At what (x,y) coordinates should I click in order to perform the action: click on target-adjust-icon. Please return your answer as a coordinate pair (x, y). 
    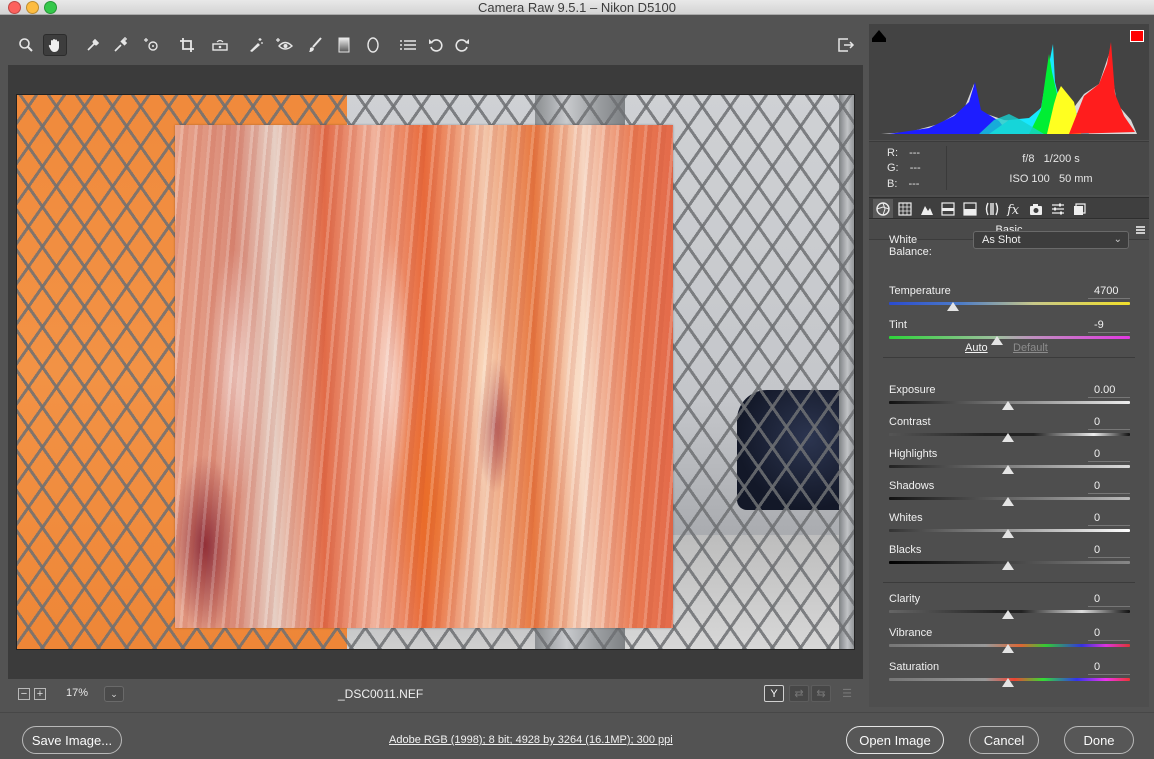
    Looking at the image, I should click on (151, 44).